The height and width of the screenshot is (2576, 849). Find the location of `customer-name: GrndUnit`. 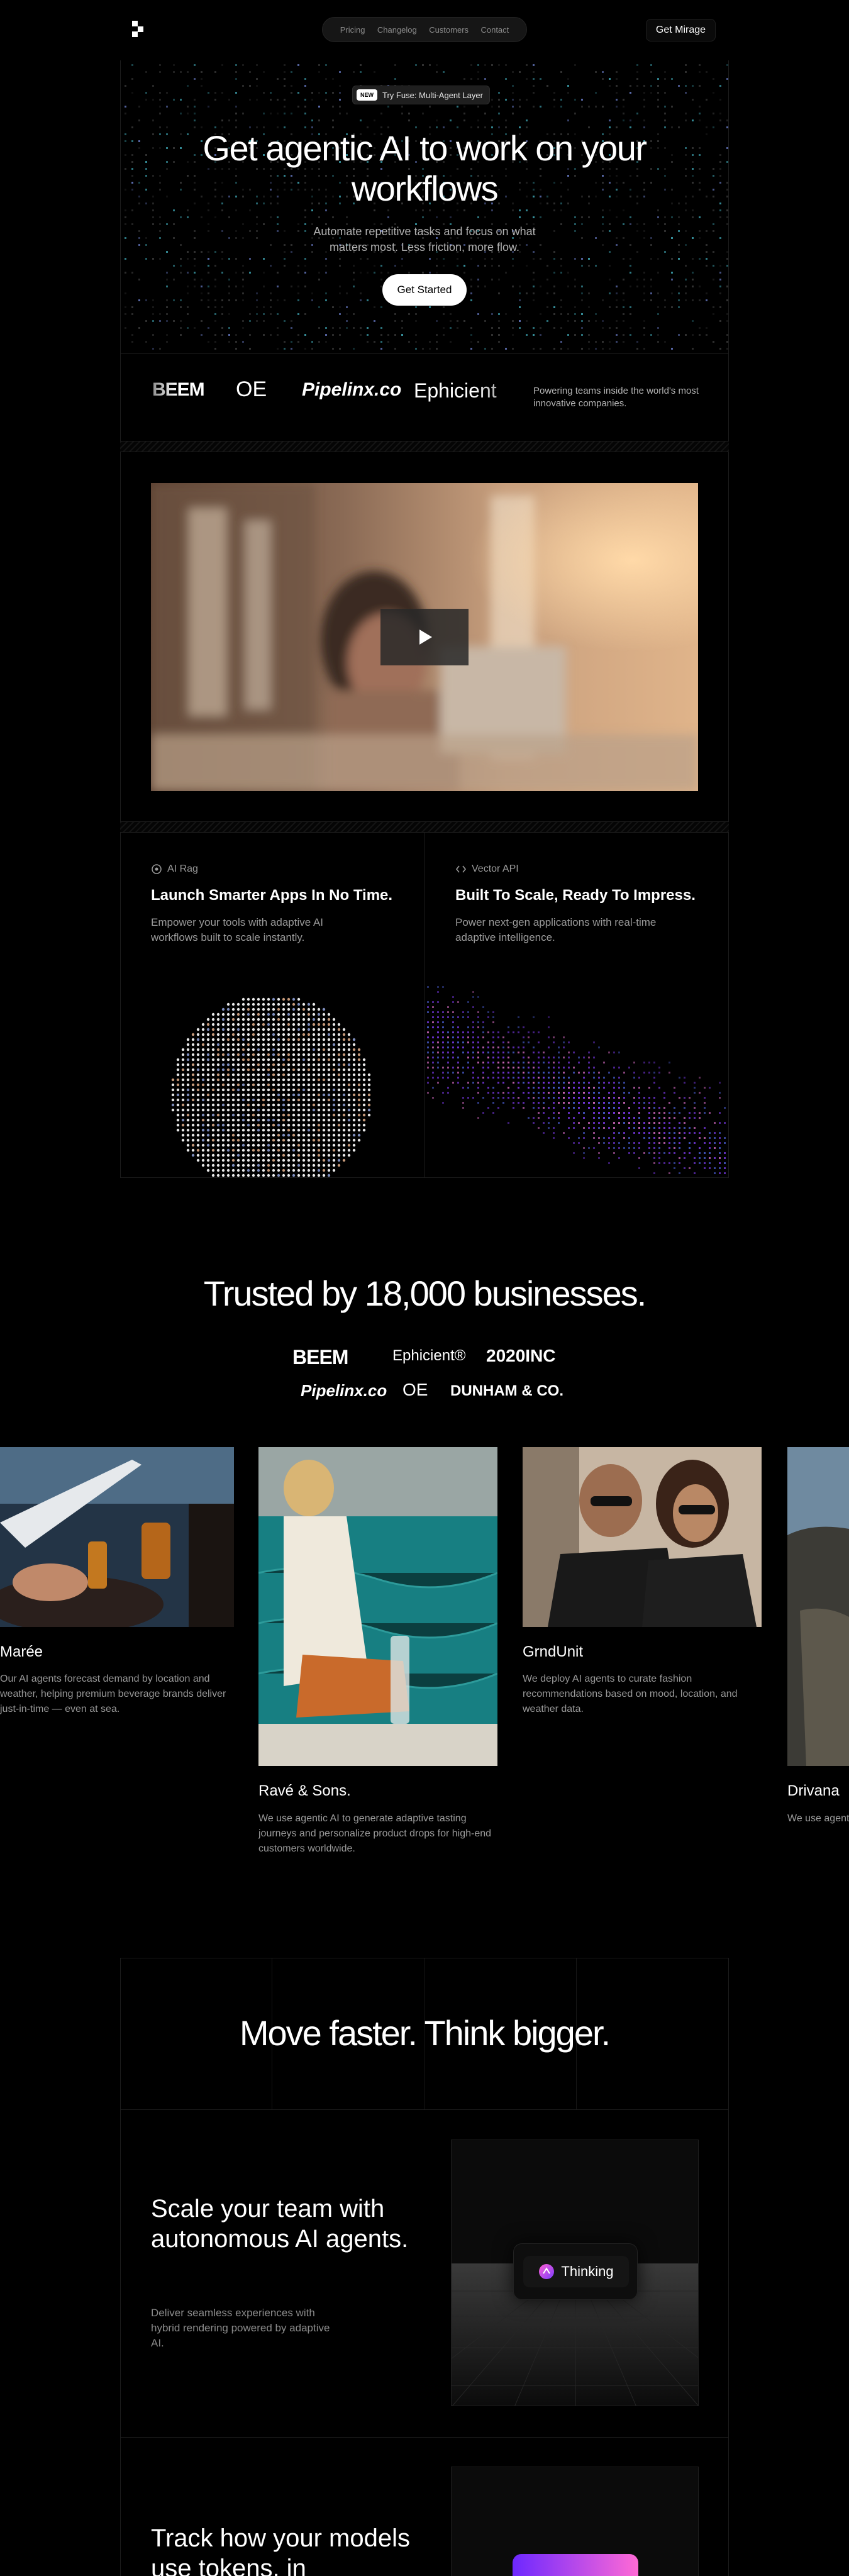

customer-name: GrndUnit is located at coordinates (553, 1651).